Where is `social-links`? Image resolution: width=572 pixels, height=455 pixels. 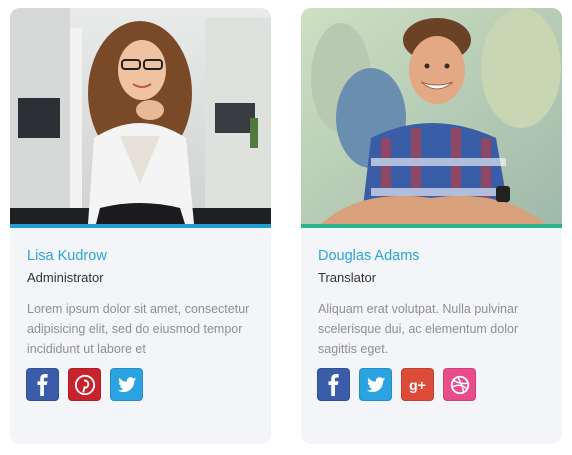
social-links is located at coordinates (84, 384).